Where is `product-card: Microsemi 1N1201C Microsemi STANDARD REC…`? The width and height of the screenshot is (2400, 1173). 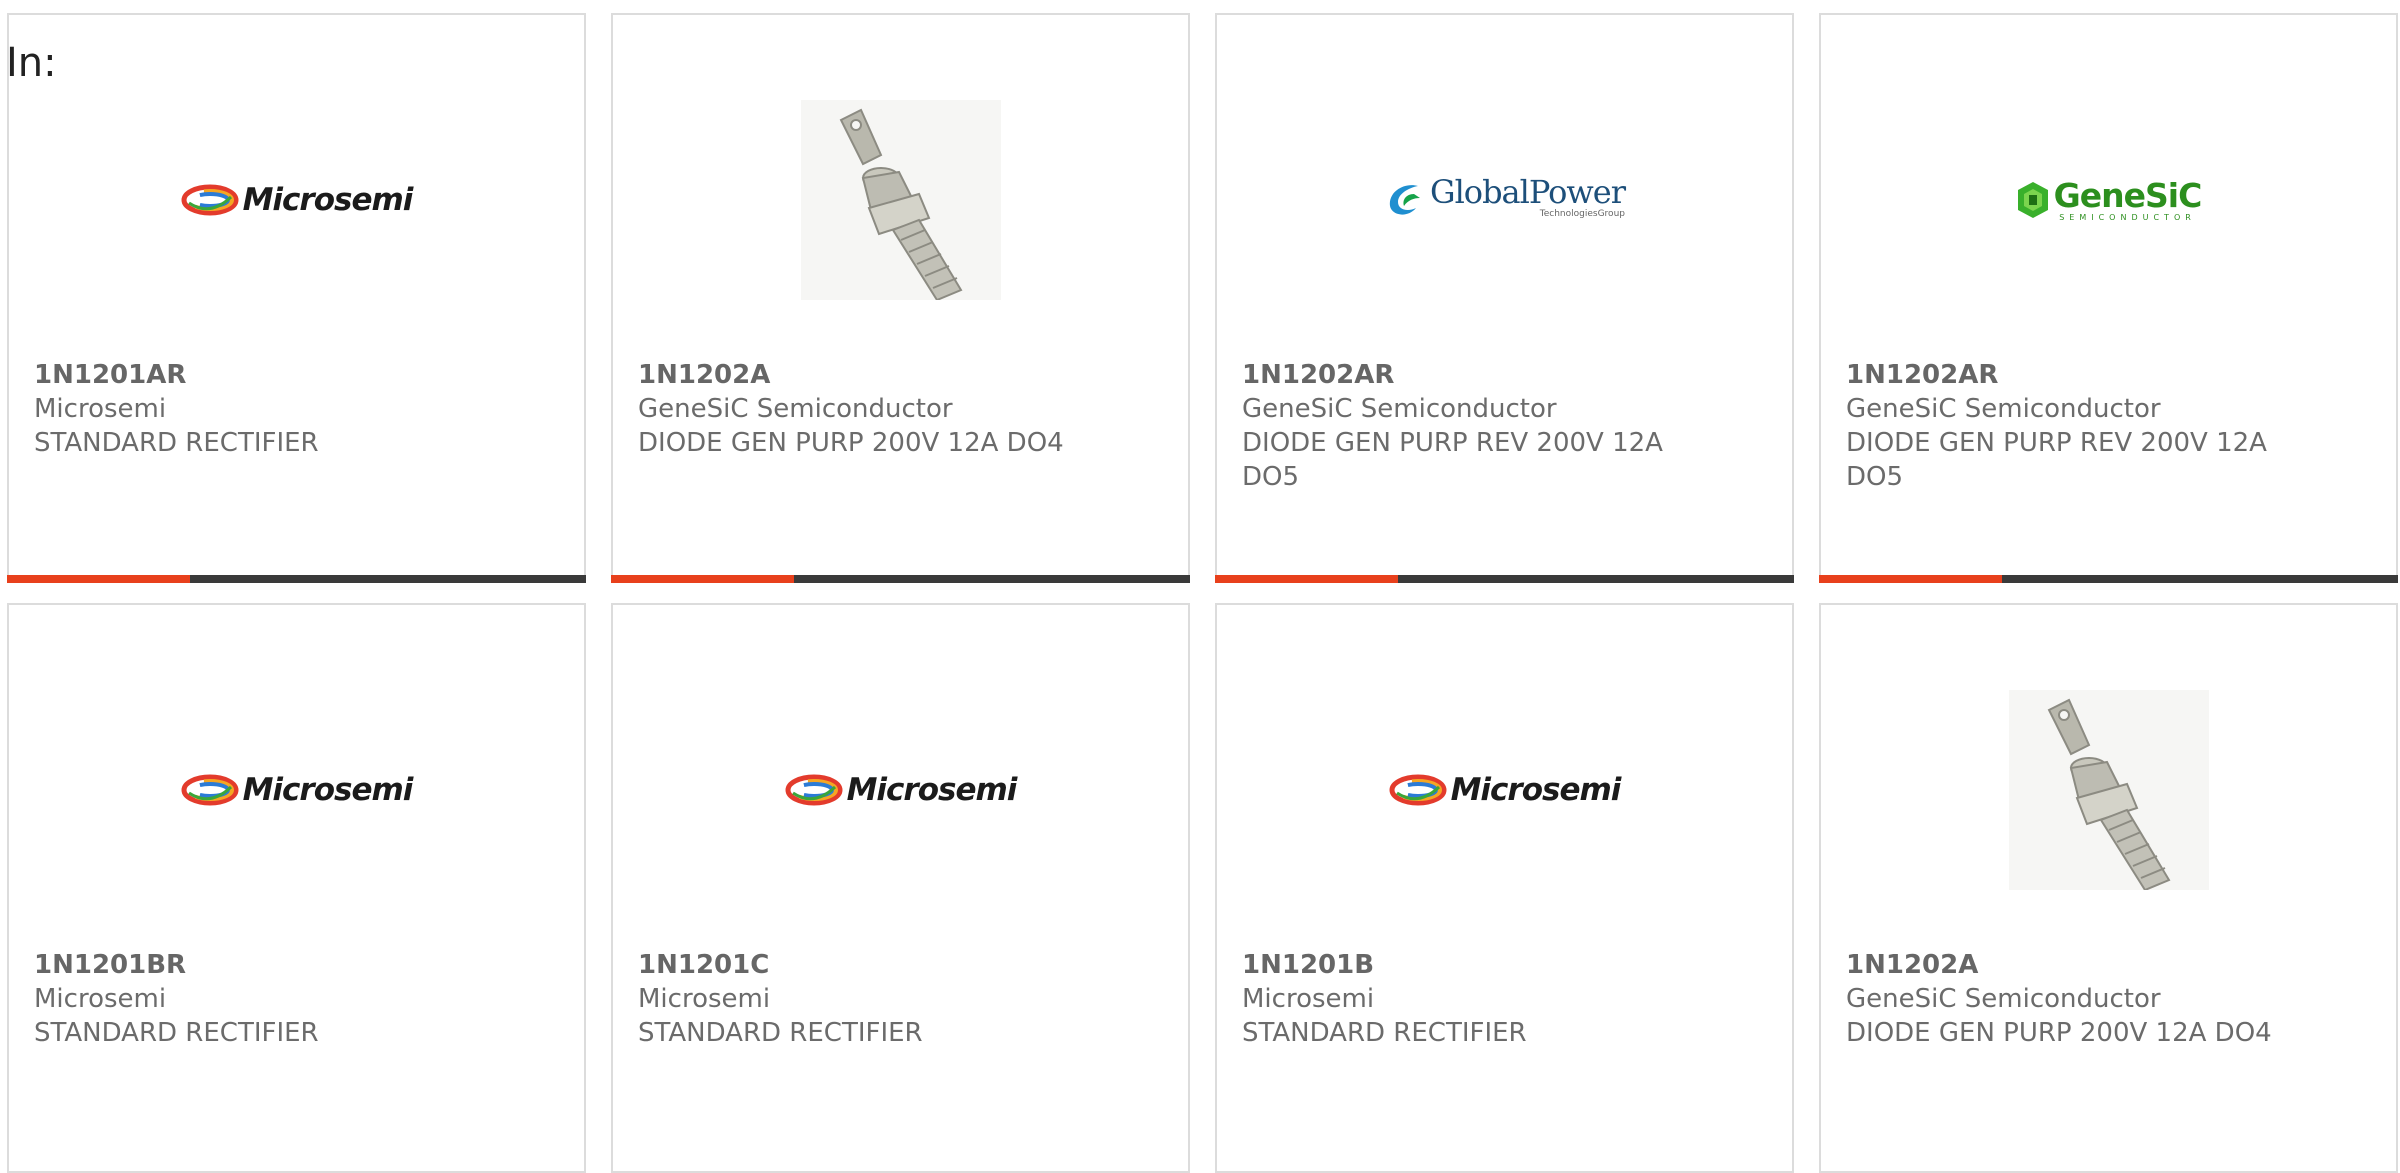 product-card: Microsemi 1N1201C Microsemi STANDARD REC… is located at coordinates (900, 888).